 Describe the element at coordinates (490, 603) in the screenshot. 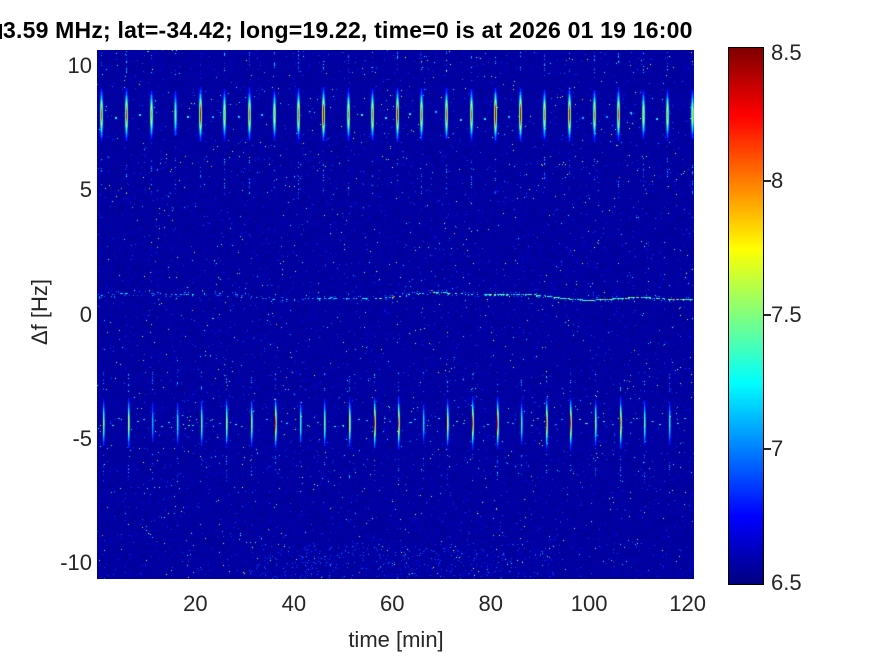

I see `x-tick-label: 80` at that location.